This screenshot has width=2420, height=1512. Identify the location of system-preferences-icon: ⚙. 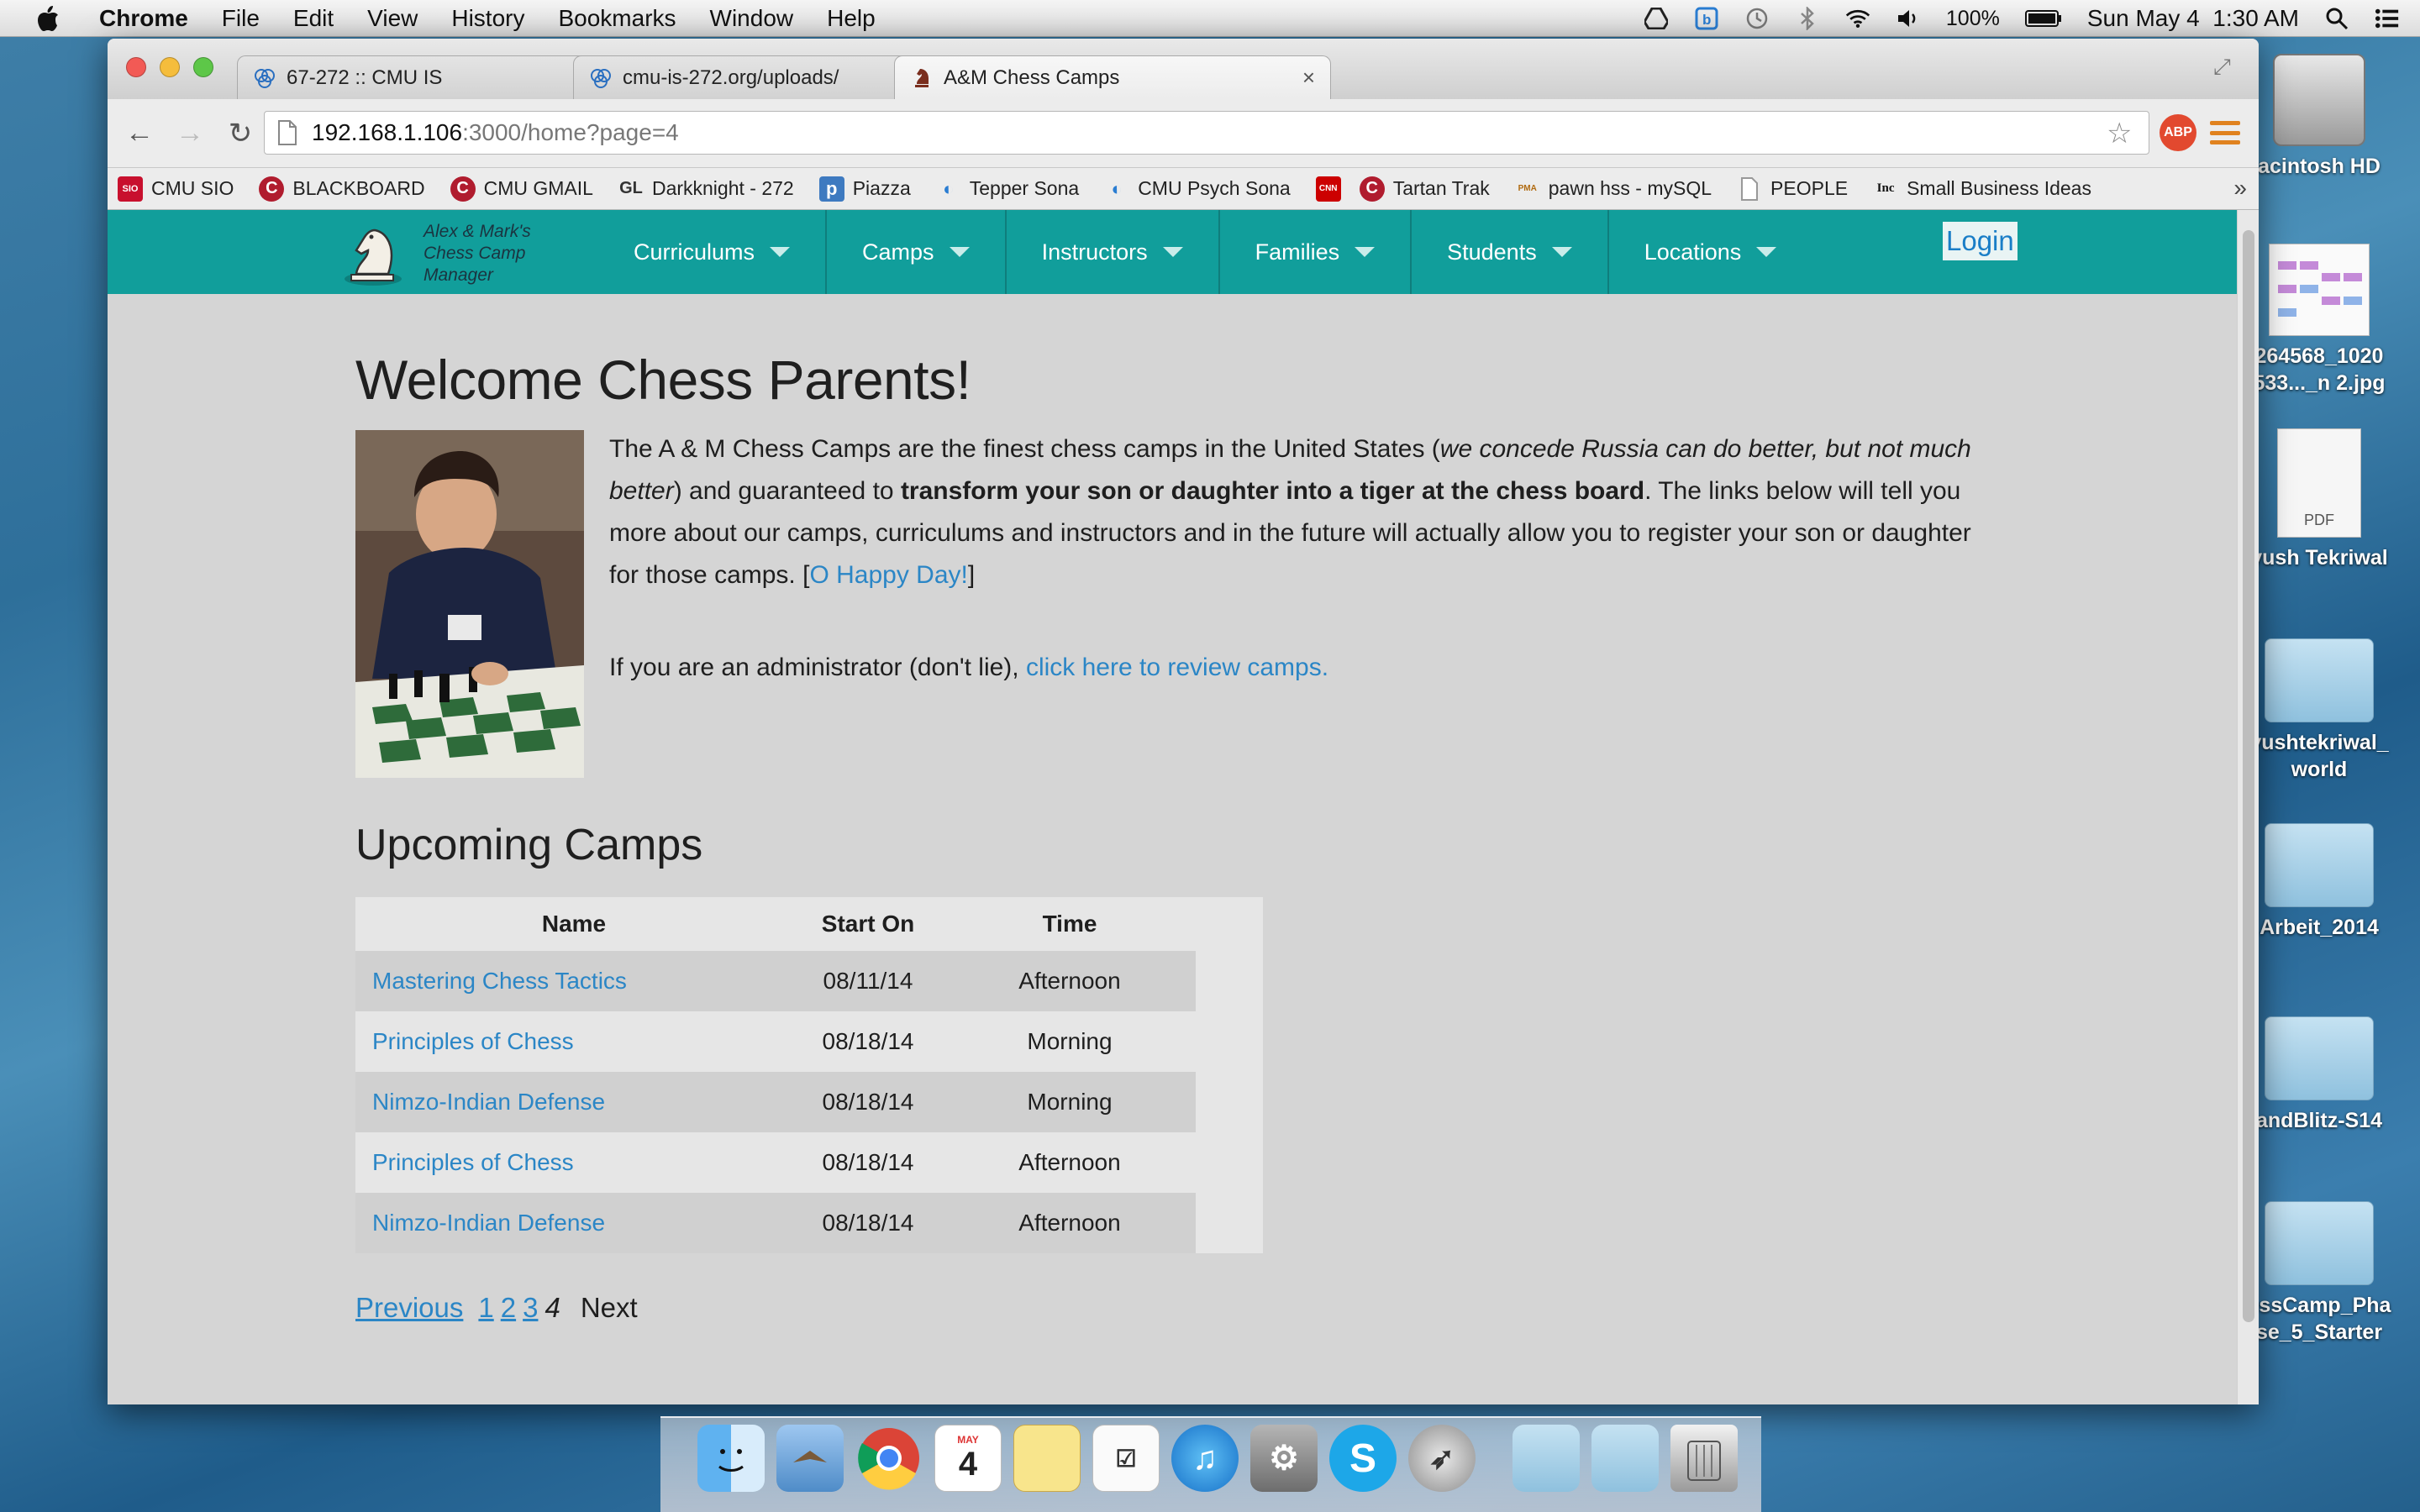
(1284, 1458).